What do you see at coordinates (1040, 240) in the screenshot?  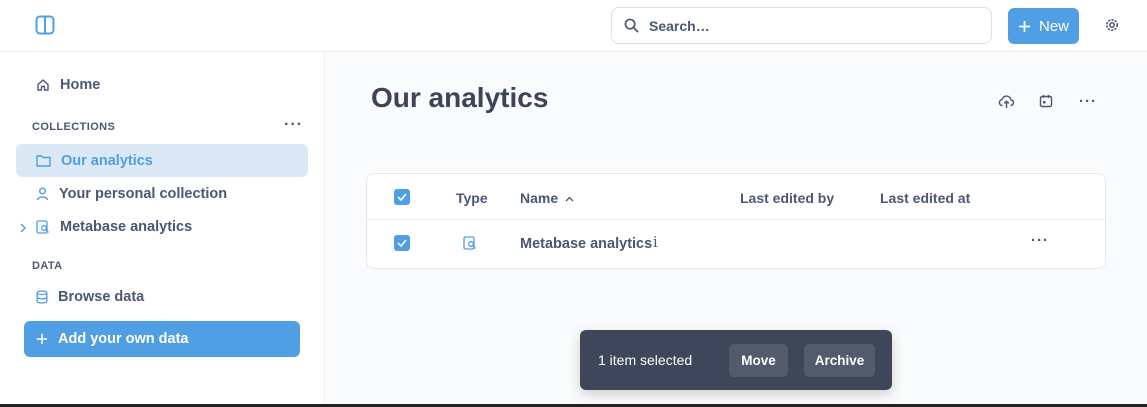 I see `row-more-options-icon: ···` at bounding box center [1040, 240].